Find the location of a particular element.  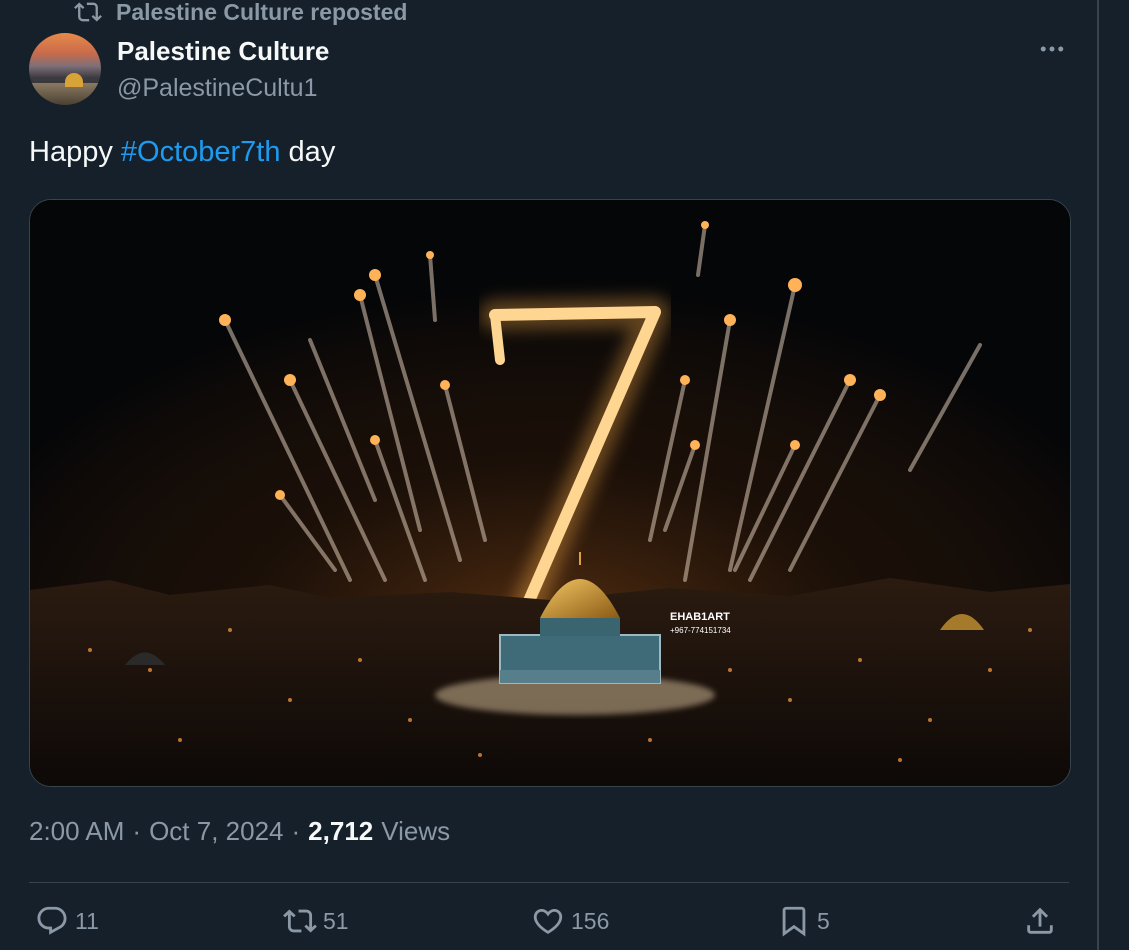

avatar is located at coordinates (65, 69).